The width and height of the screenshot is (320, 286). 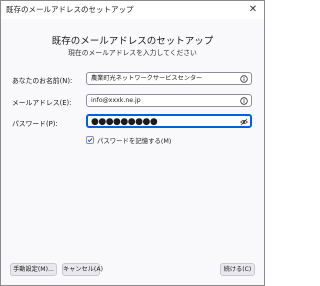 I want to click on email-value: info@xxxk.ne.jp, so click(x=116, y=100).